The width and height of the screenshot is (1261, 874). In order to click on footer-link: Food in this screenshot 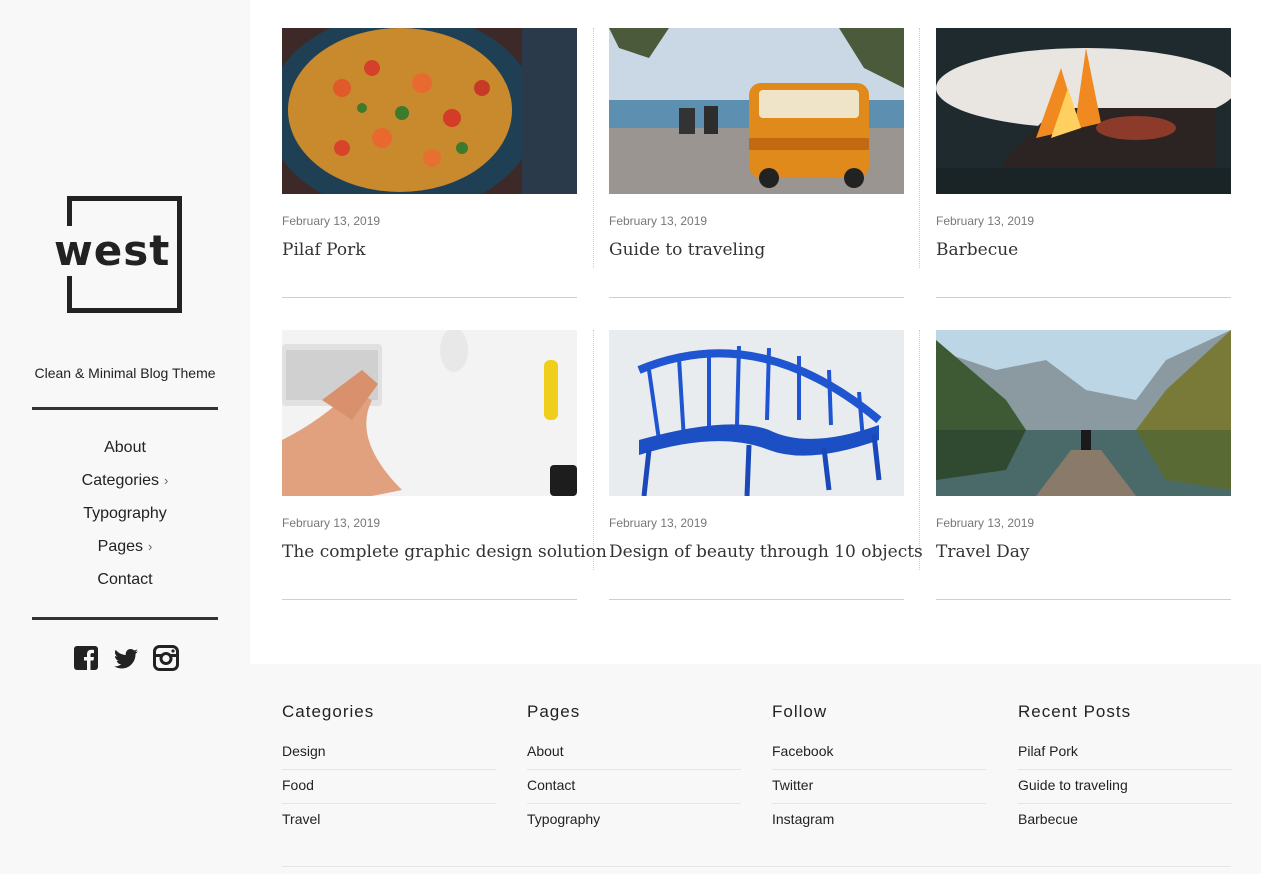, I will do `click(389, 787)`.